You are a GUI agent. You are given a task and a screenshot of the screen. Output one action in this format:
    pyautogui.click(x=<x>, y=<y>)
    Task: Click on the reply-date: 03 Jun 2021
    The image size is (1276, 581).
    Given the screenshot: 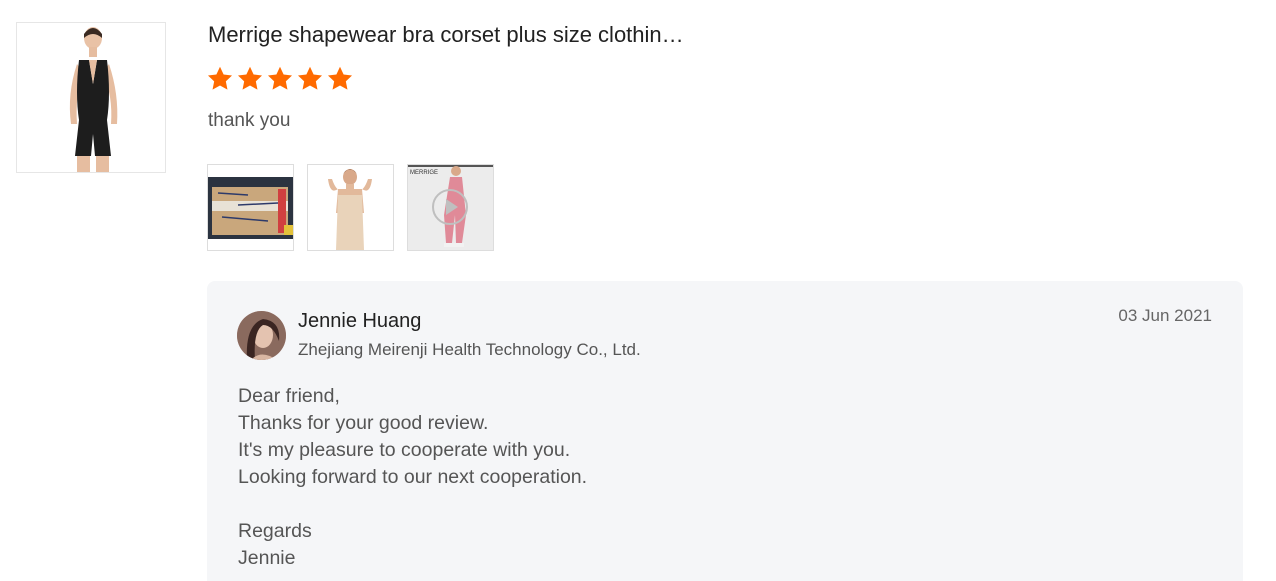 What is the action you would take?
    pyautogui.click(x=1165, y=315)
    